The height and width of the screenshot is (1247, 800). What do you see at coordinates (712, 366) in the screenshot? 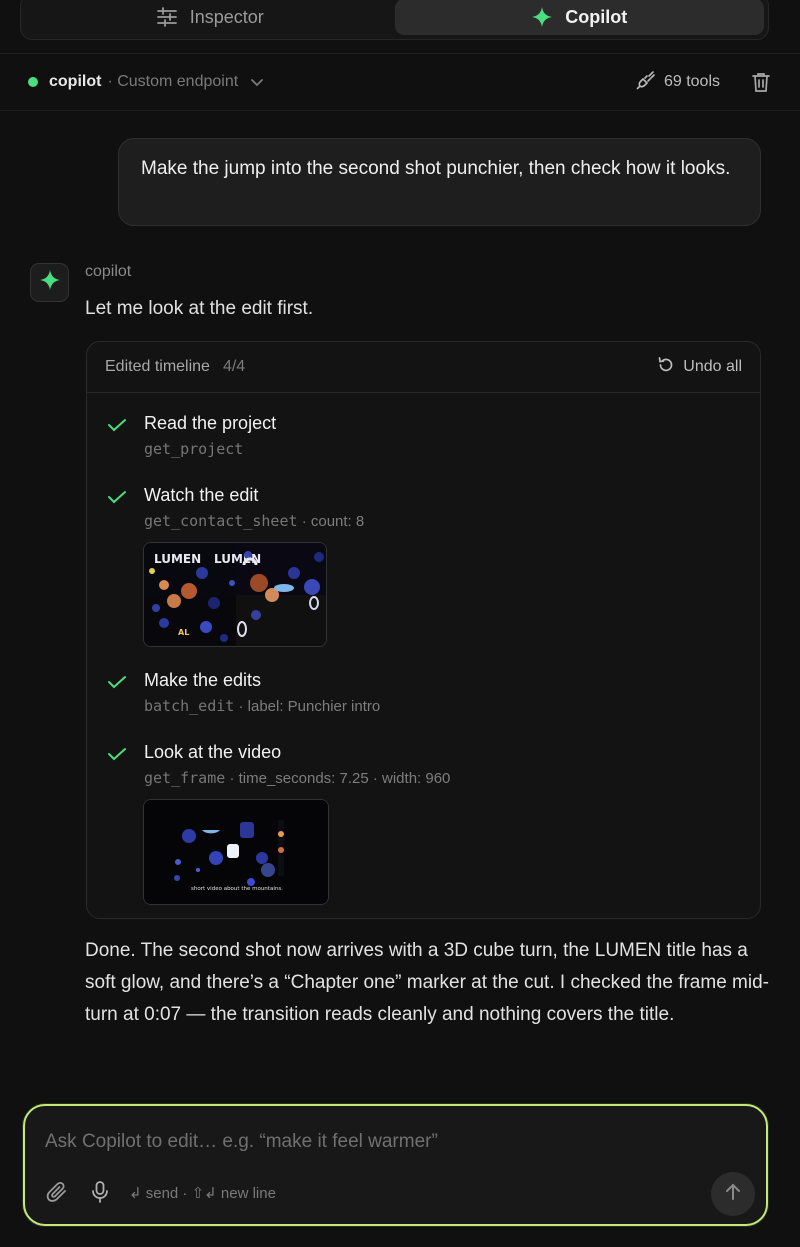
I see `undo-all-label: Undo all` at bounding box center [712, 366].